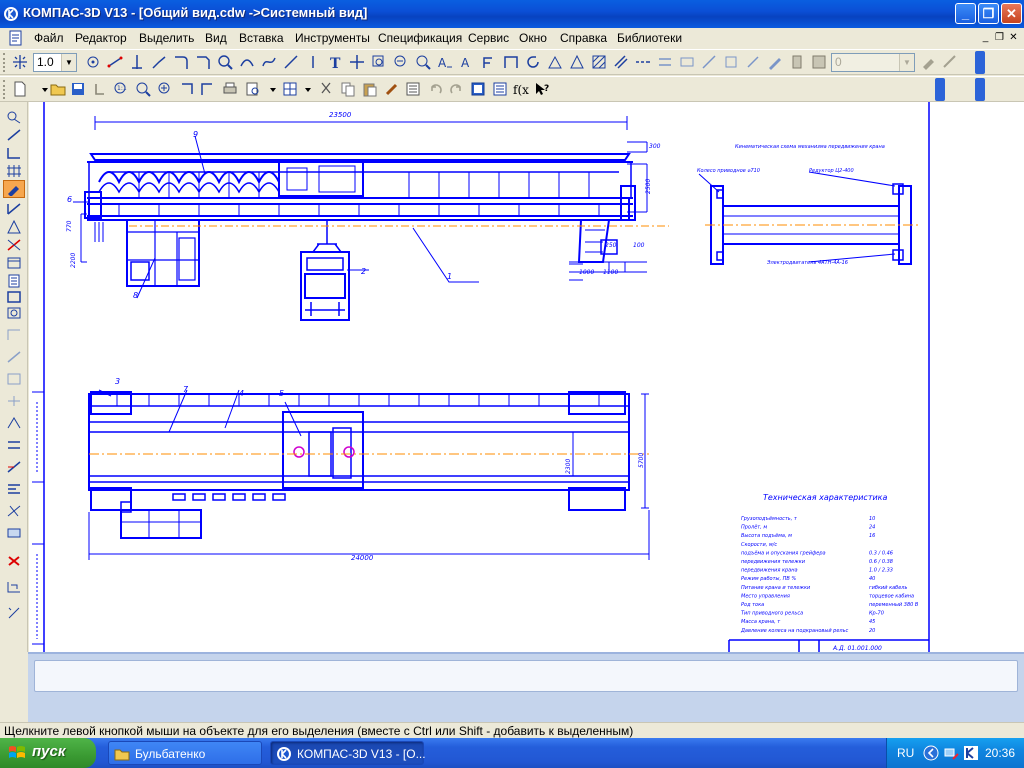 The height and width of the screenshot is (768, 1024). What do you see at coordinates (187, 89) in the screenshot?
I see `pan-icon` at bounding box center [187, 89].